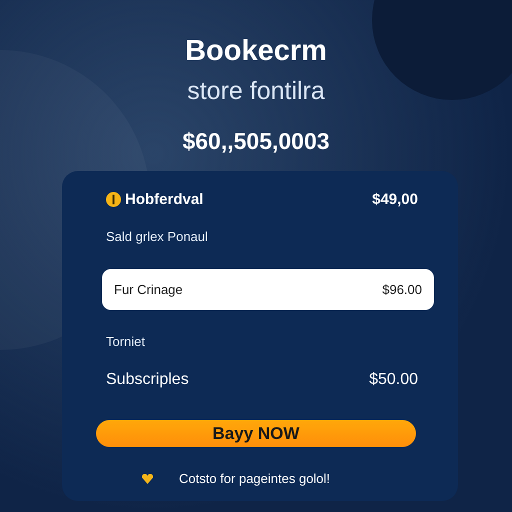  Describe the element at coordinates (268, 289) in the screenshot. I see `option-row: Fur Crinage $96.00` at that location.